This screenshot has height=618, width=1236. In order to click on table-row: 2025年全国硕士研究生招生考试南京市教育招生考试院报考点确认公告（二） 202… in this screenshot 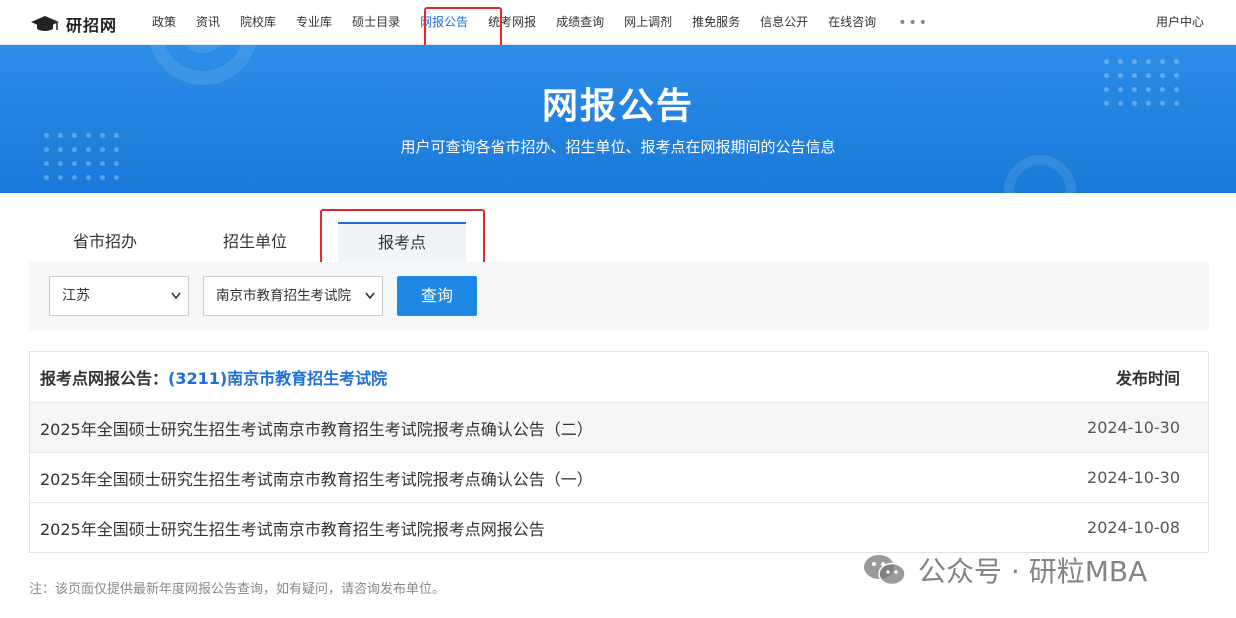, I will do `click(619, 427)`.